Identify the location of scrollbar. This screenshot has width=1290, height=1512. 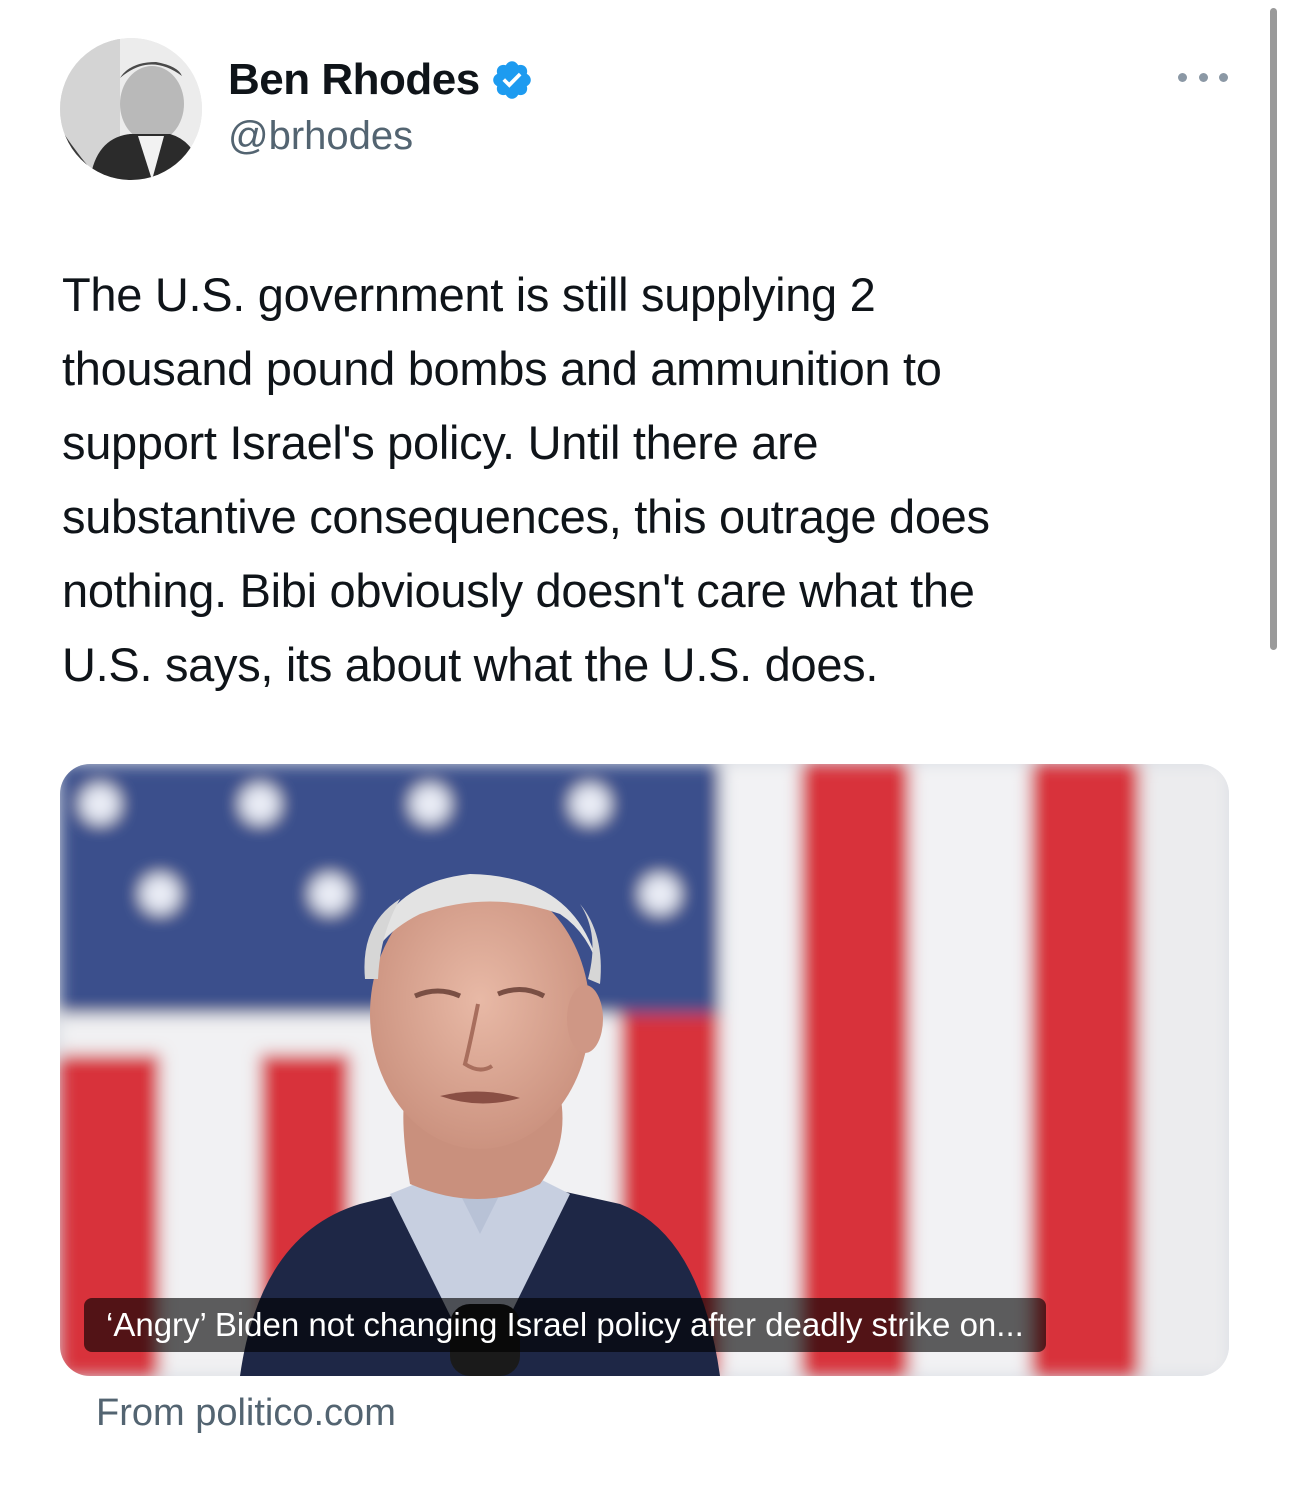
(1273, 329).